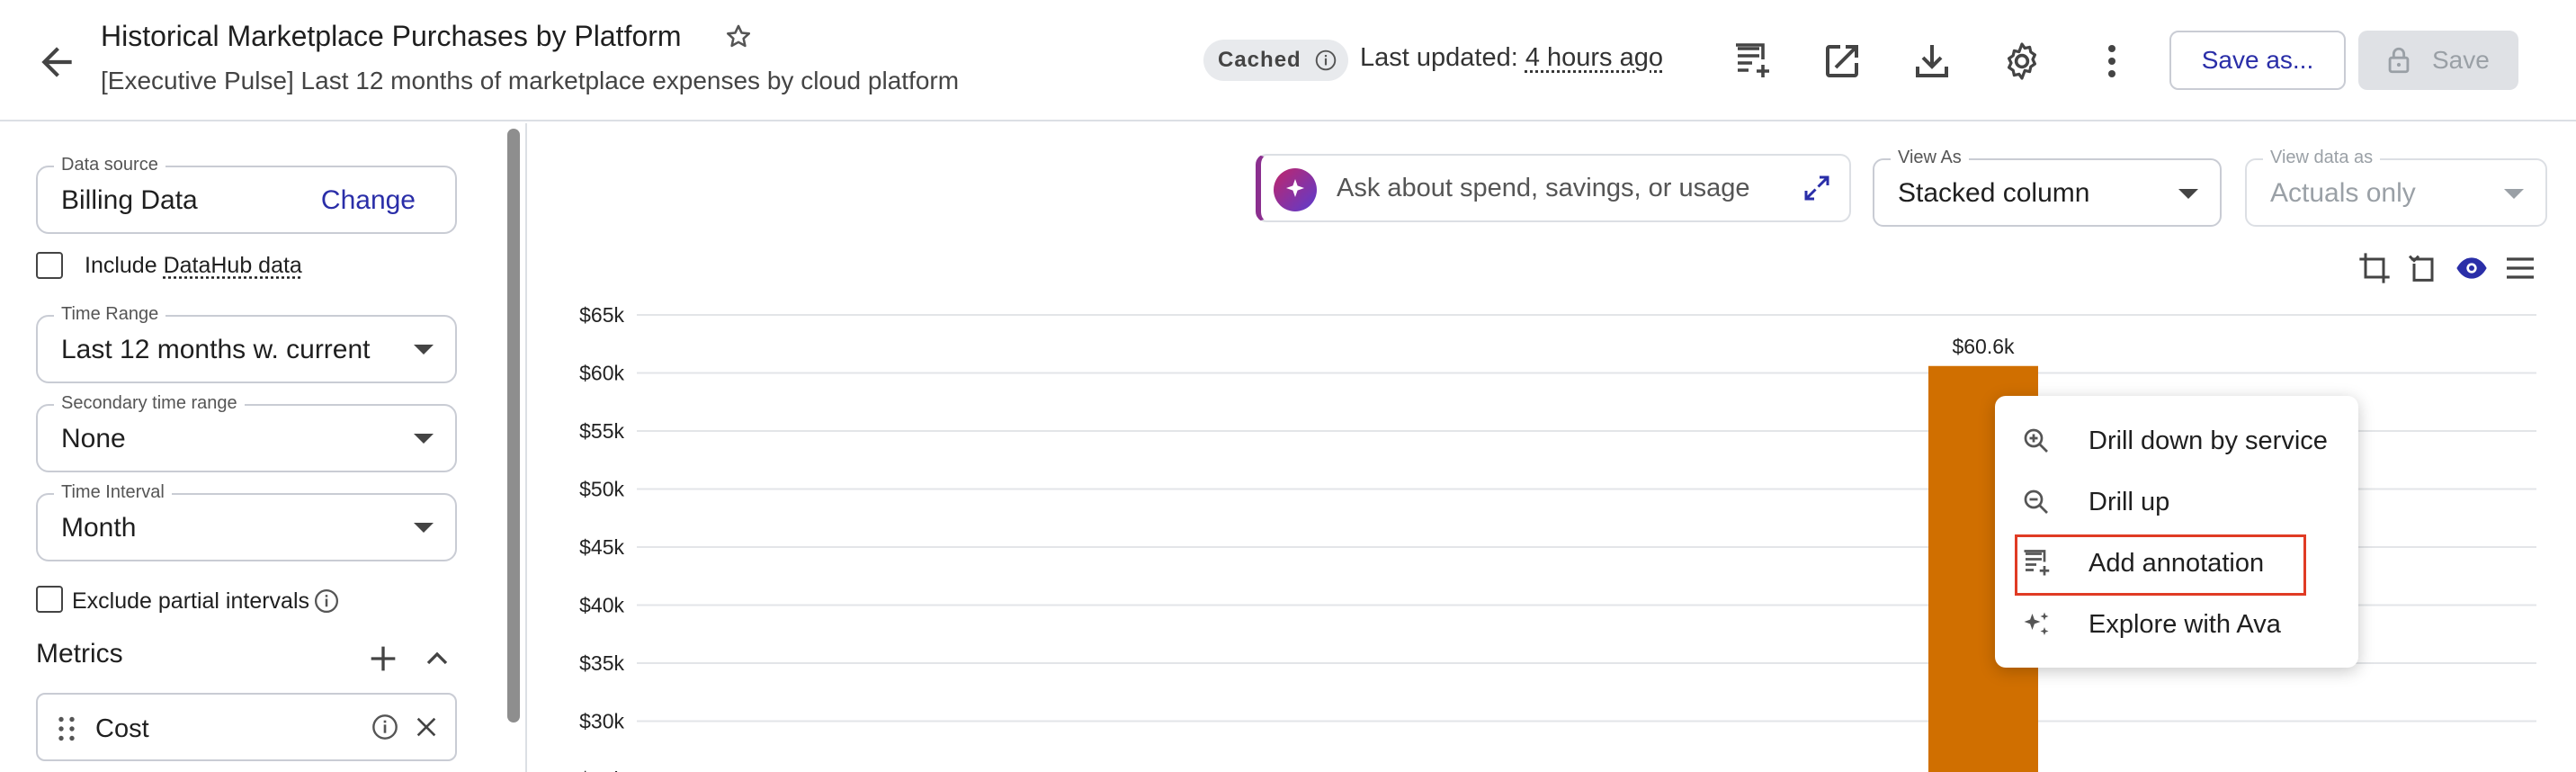 The width and height of the screenshot is (2576, 772). What do you see at coordinates (1930, 158) in the screenshot?
I see `view-as-label: View As` at bounding box center [1930, 158].